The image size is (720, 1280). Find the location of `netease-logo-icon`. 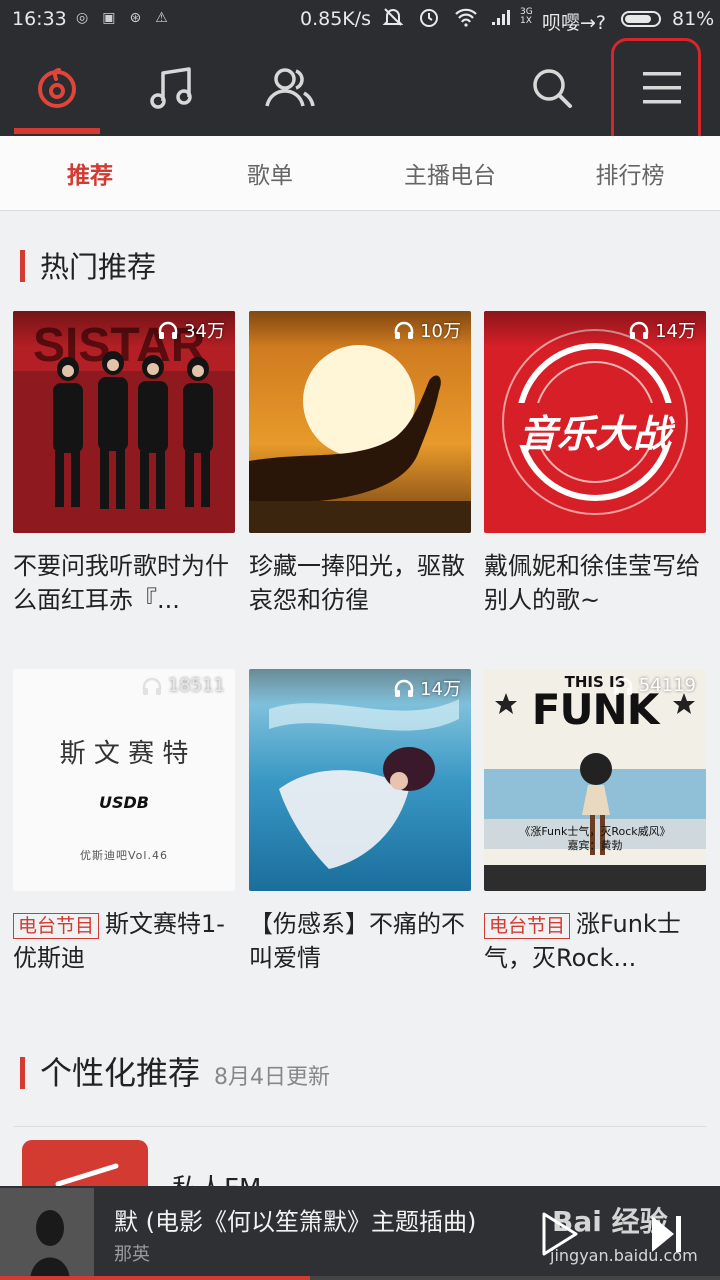

netease-logo-icon is located at coordinates (57, 88).